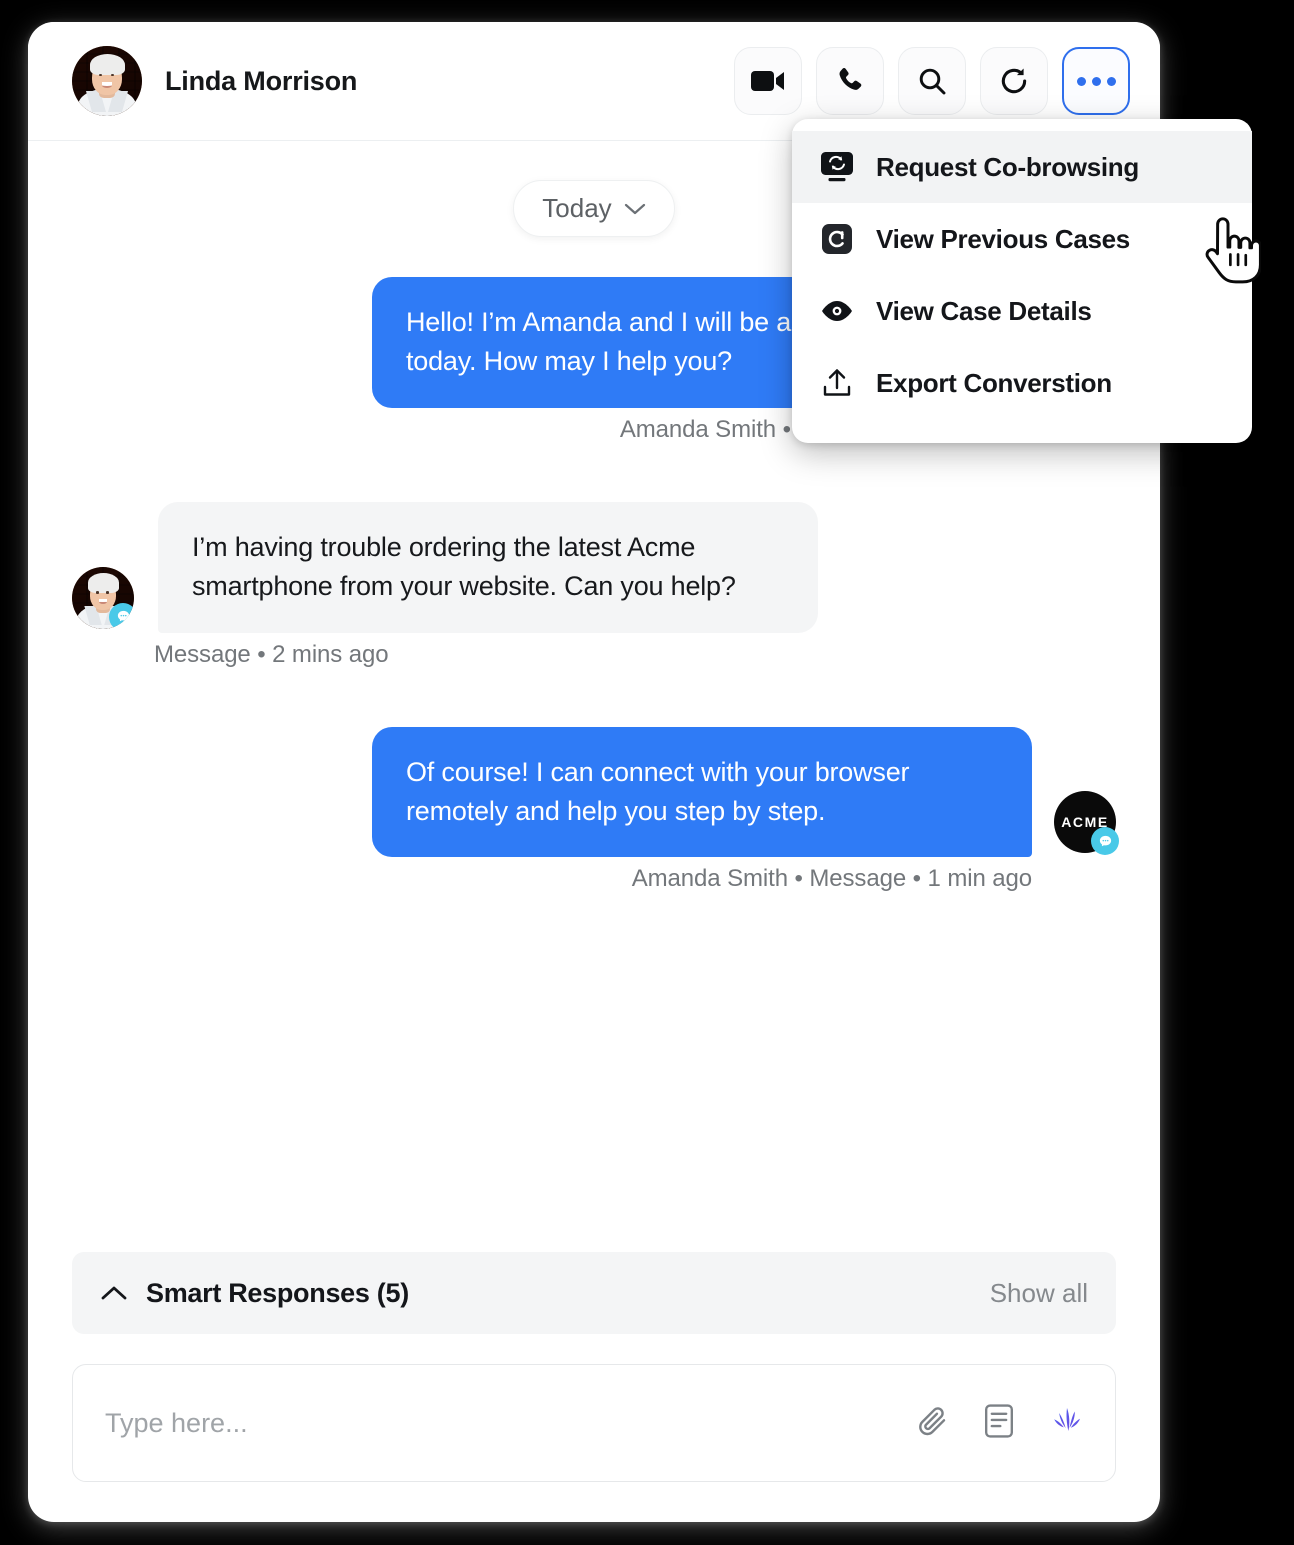 The height and width of the screenshot is (1545, 1294). I want to click on message-meta: Amanda Smith • Message • 1 min ago, so click(831, 879).